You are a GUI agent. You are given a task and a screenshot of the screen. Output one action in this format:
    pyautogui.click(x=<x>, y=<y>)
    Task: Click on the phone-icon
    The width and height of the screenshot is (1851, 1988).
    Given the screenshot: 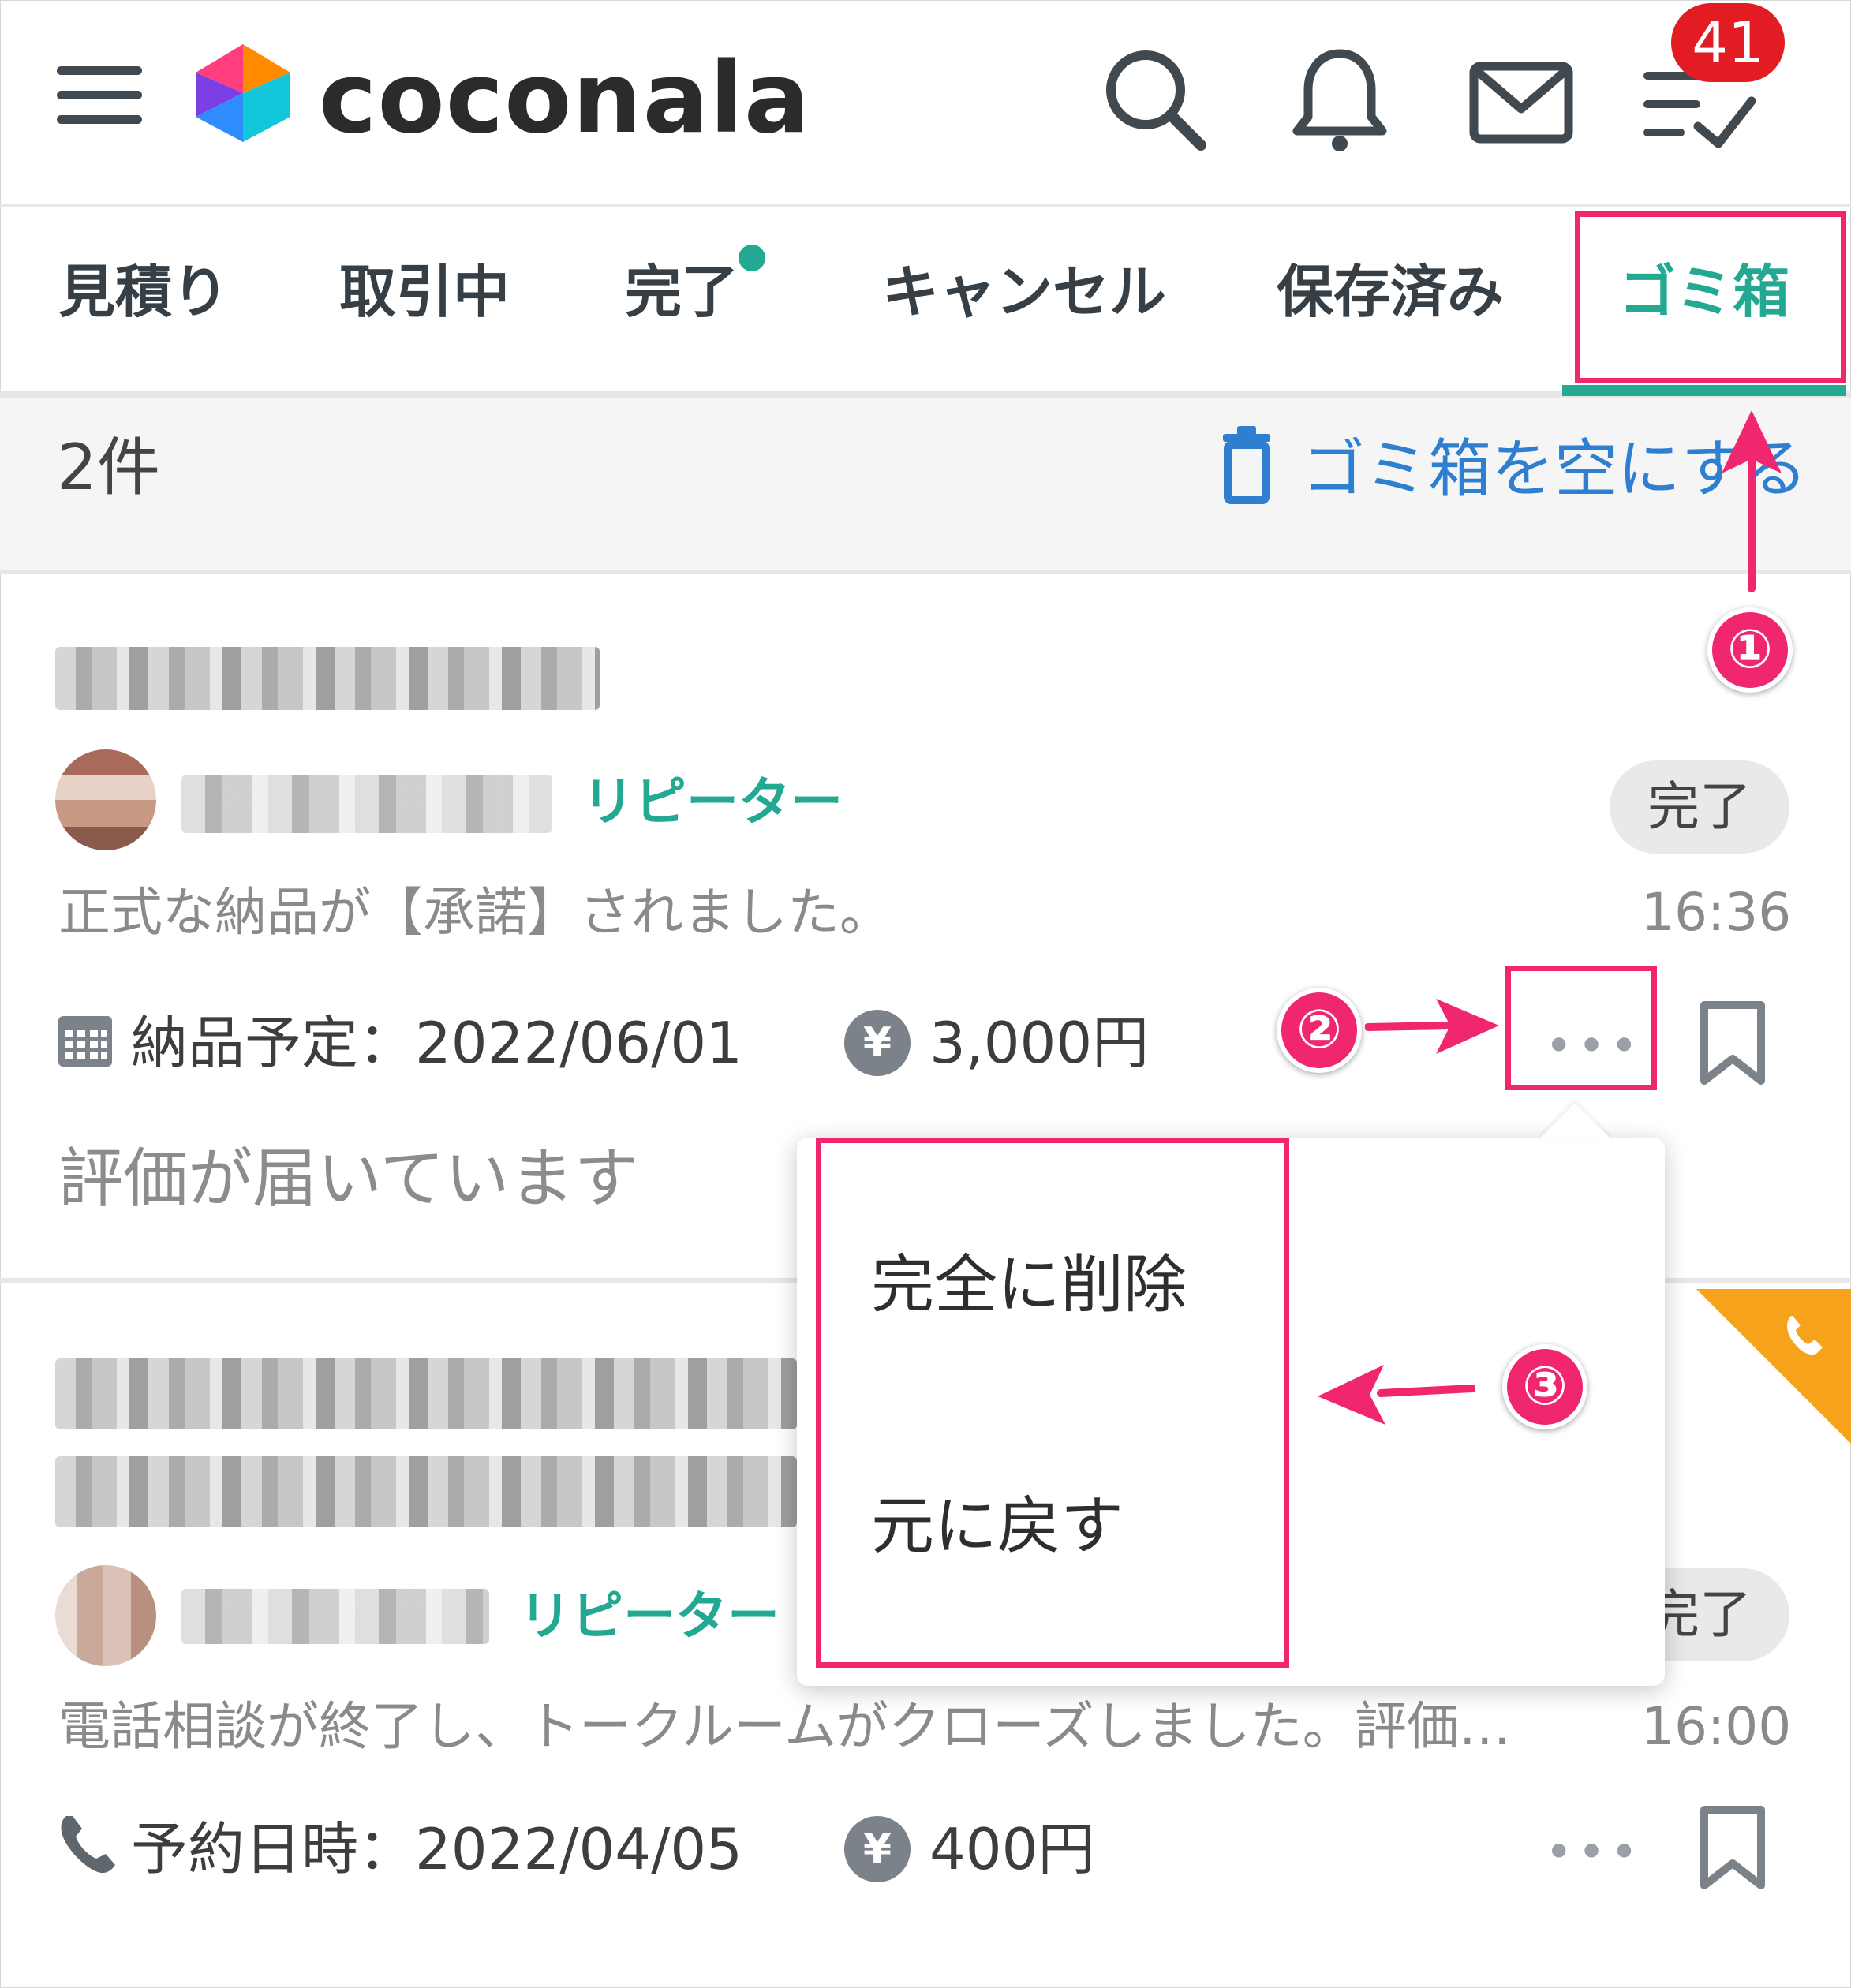 What is the action you would take?
    pyautogui.click(x=86, y=1845)
    